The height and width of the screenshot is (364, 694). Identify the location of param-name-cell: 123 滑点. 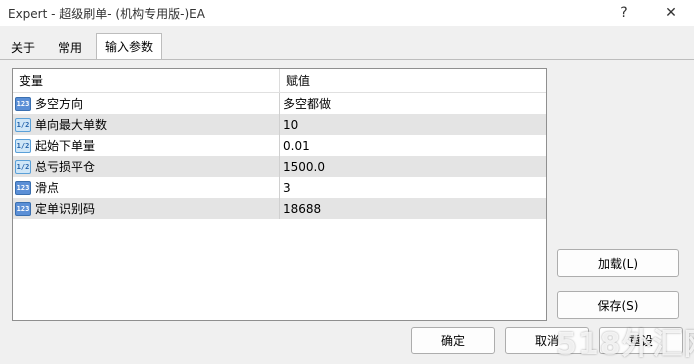
(37, 187).